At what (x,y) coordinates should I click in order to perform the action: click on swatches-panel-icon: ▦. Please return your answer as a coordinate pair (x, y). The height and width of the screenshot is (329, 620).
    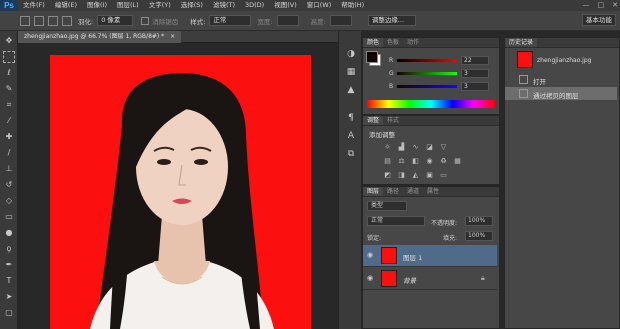
    Looking at the image, I should click on (351, 72).